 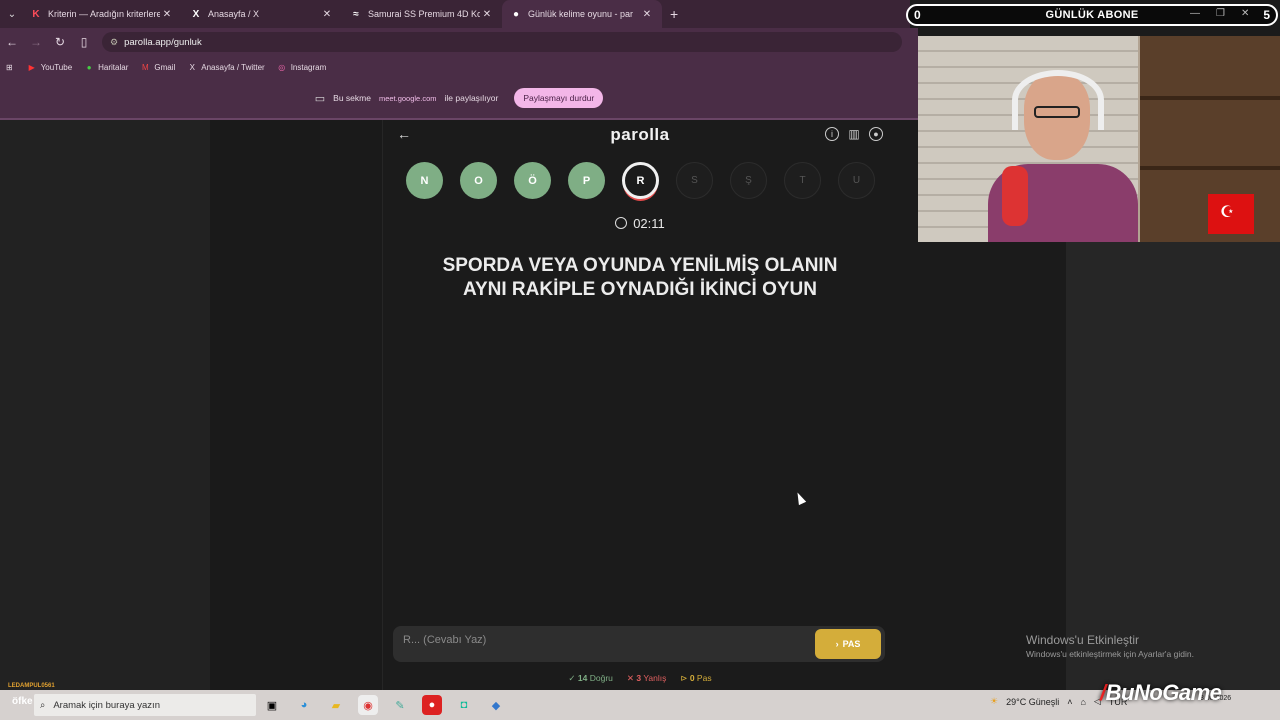 I want to click on letter-pending: Ş, so click(x=748, y=180).